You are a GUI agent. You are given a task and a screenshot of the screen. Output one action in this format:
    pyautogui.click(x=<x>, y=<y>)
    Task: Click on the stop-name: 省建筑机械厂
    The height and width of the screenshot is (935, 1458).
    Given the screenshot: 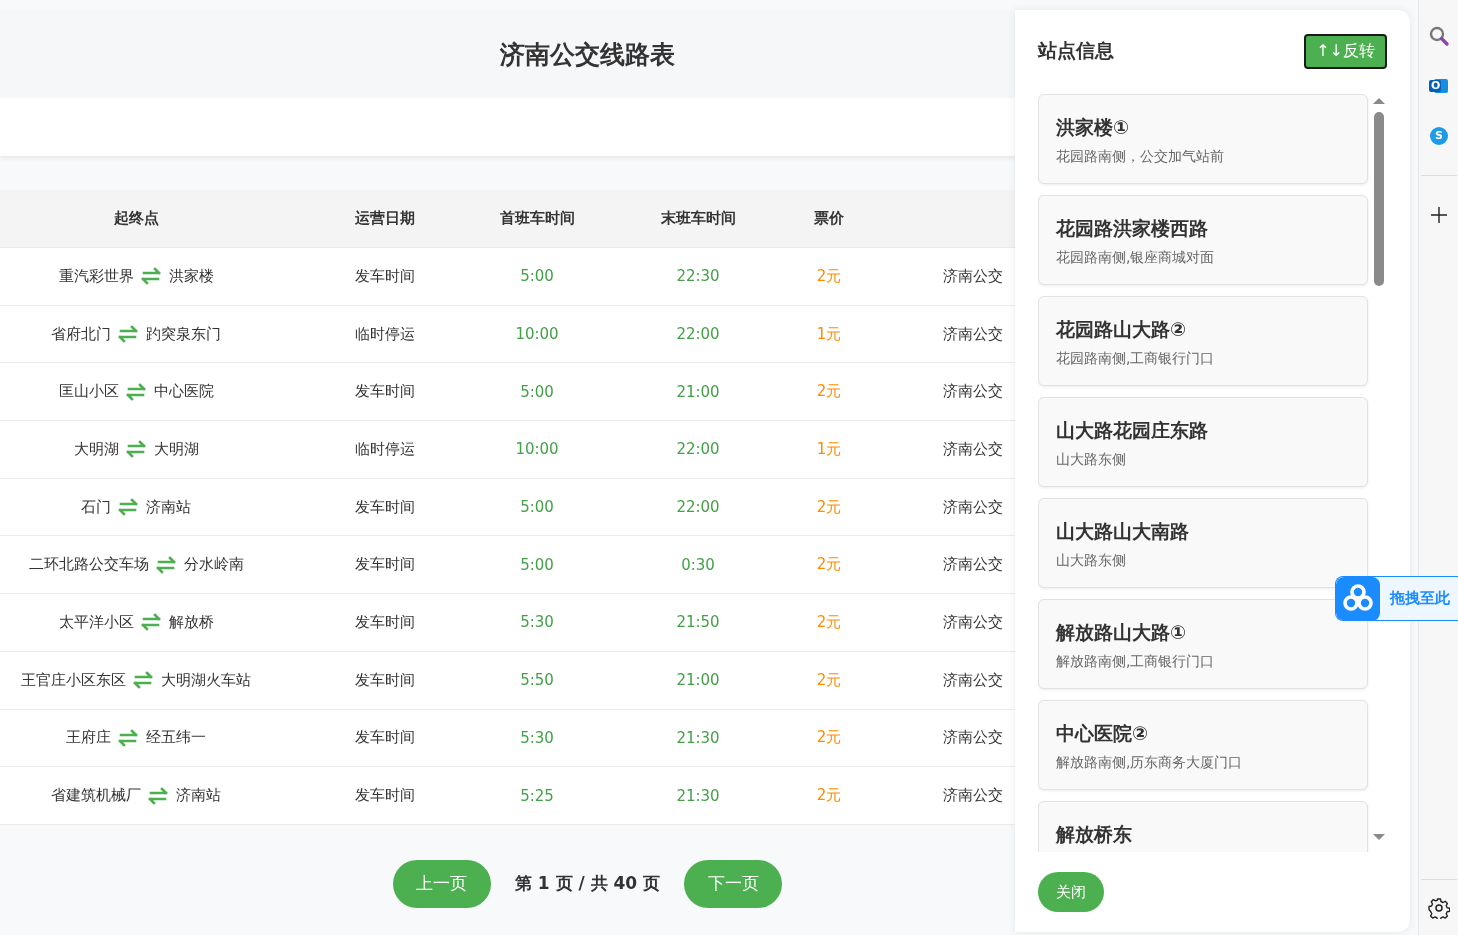 What is the action you would take?
    pyautogui.click(x=96, y=796)
    